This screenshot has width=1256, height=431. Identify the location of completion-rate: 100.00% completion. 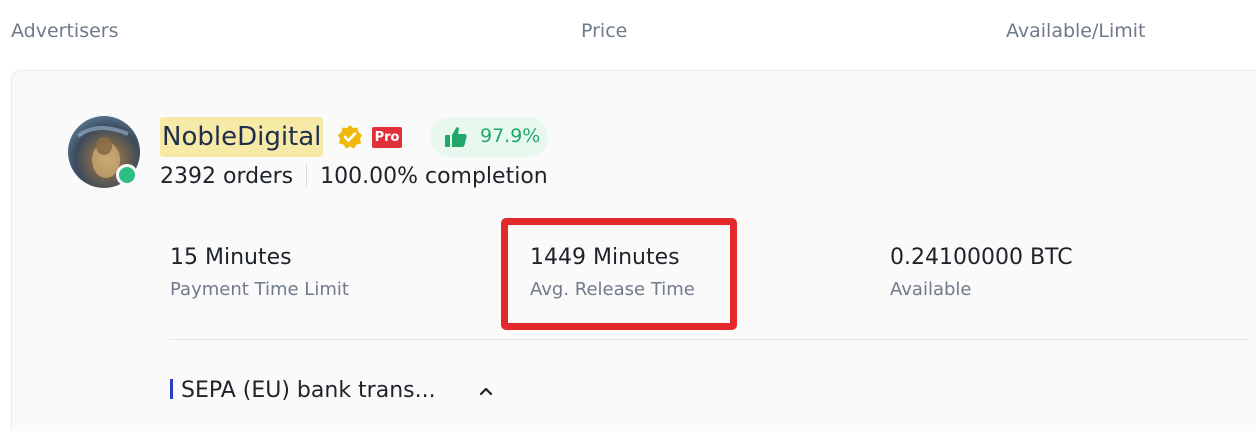
(434, 176).